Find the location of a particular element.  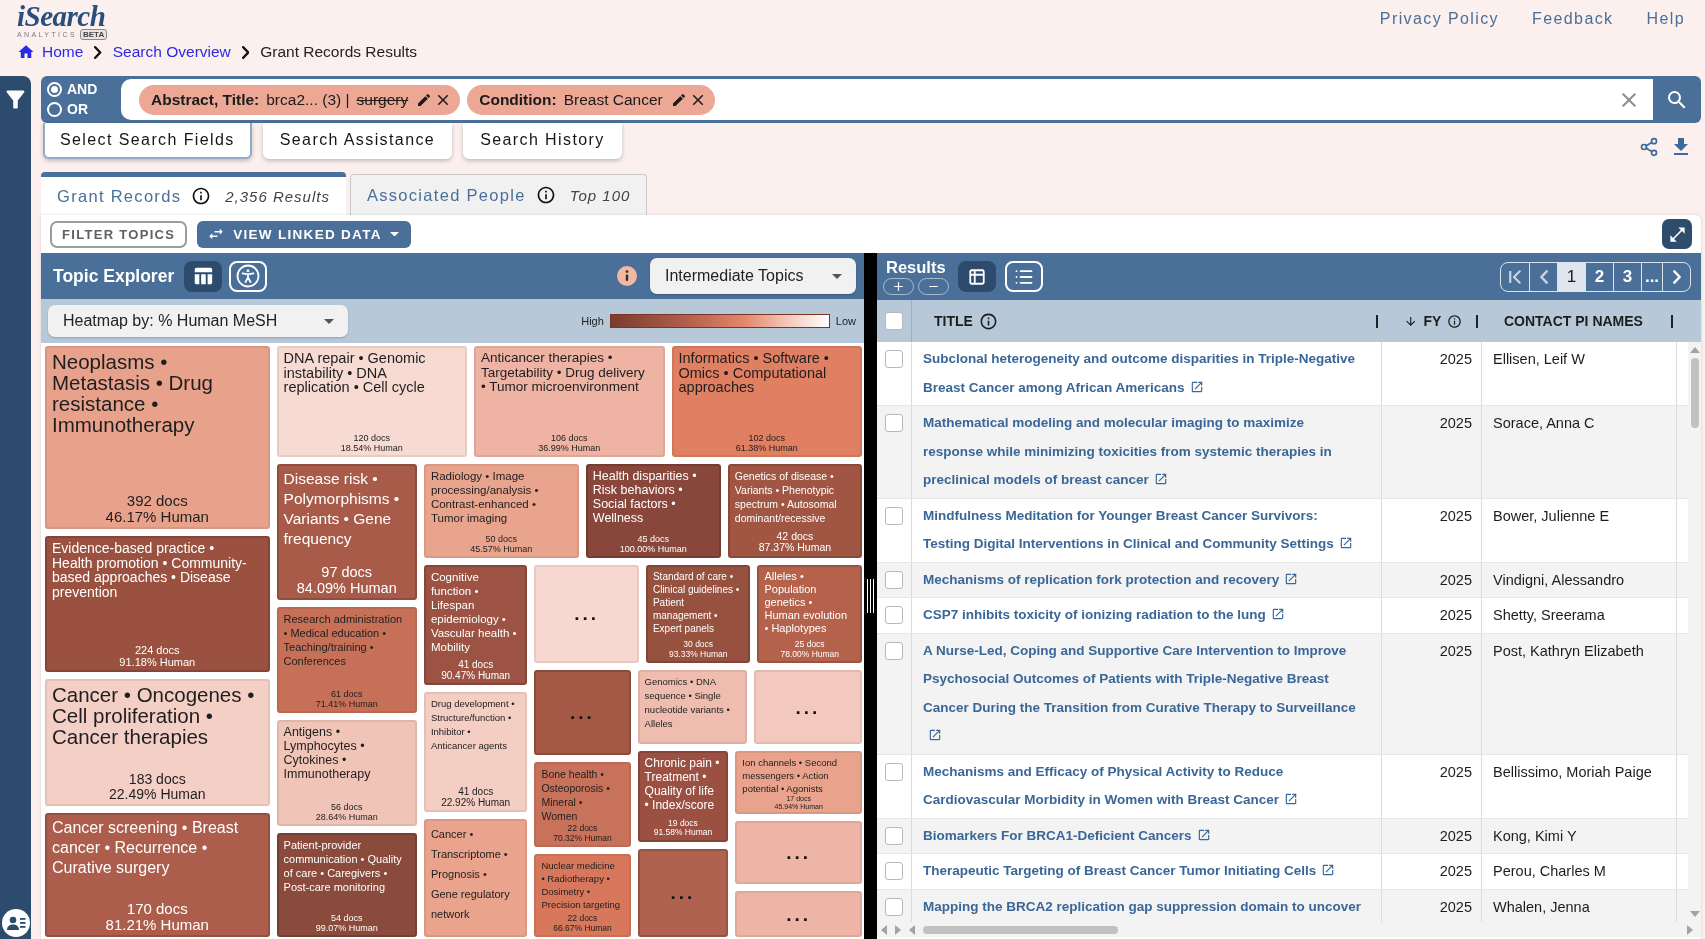

column-header: TITLE is located at coordinates (953, 321).